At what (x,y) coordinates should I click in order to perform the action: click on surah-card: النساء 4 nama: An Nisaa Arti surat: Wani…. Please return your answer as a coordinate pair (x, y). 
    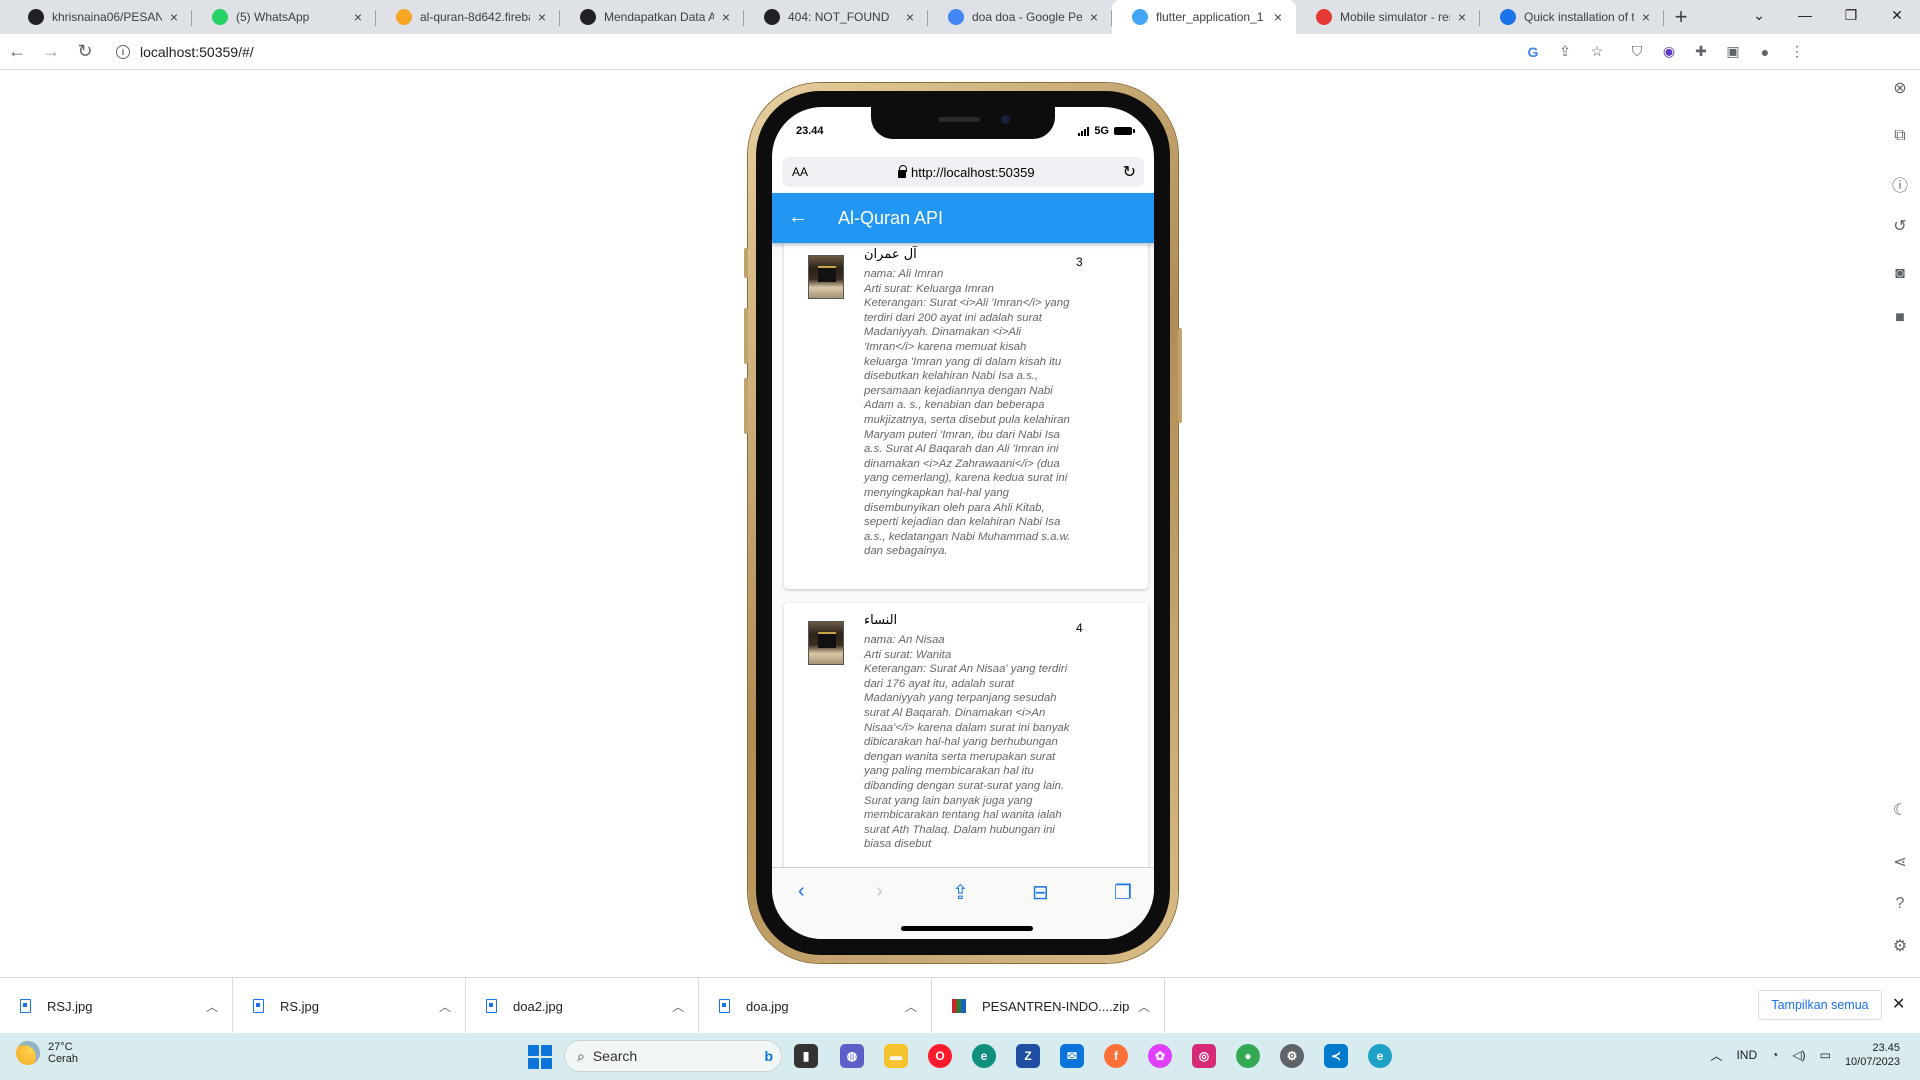
    Looking at the image, I should click on (966, 735).